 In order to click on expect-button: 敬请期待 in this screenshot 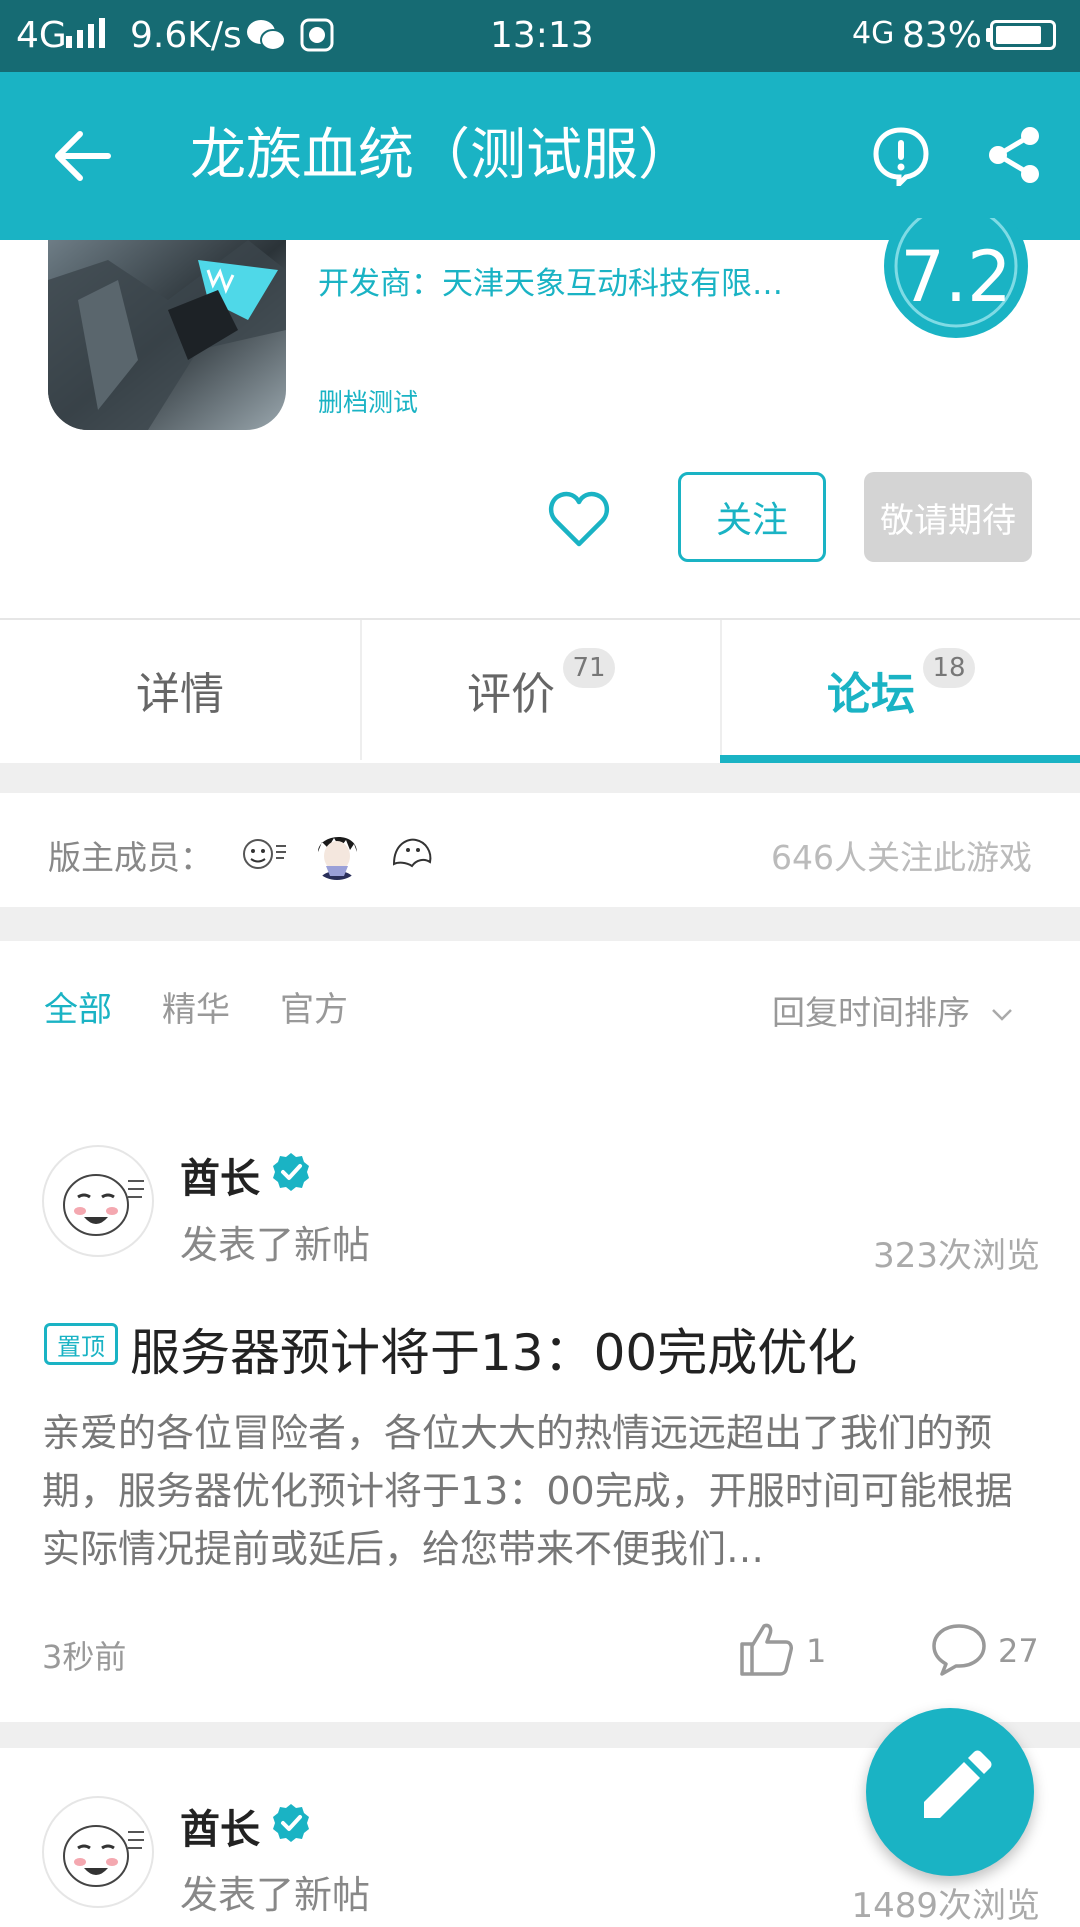, I will do `click(948, 517)`.